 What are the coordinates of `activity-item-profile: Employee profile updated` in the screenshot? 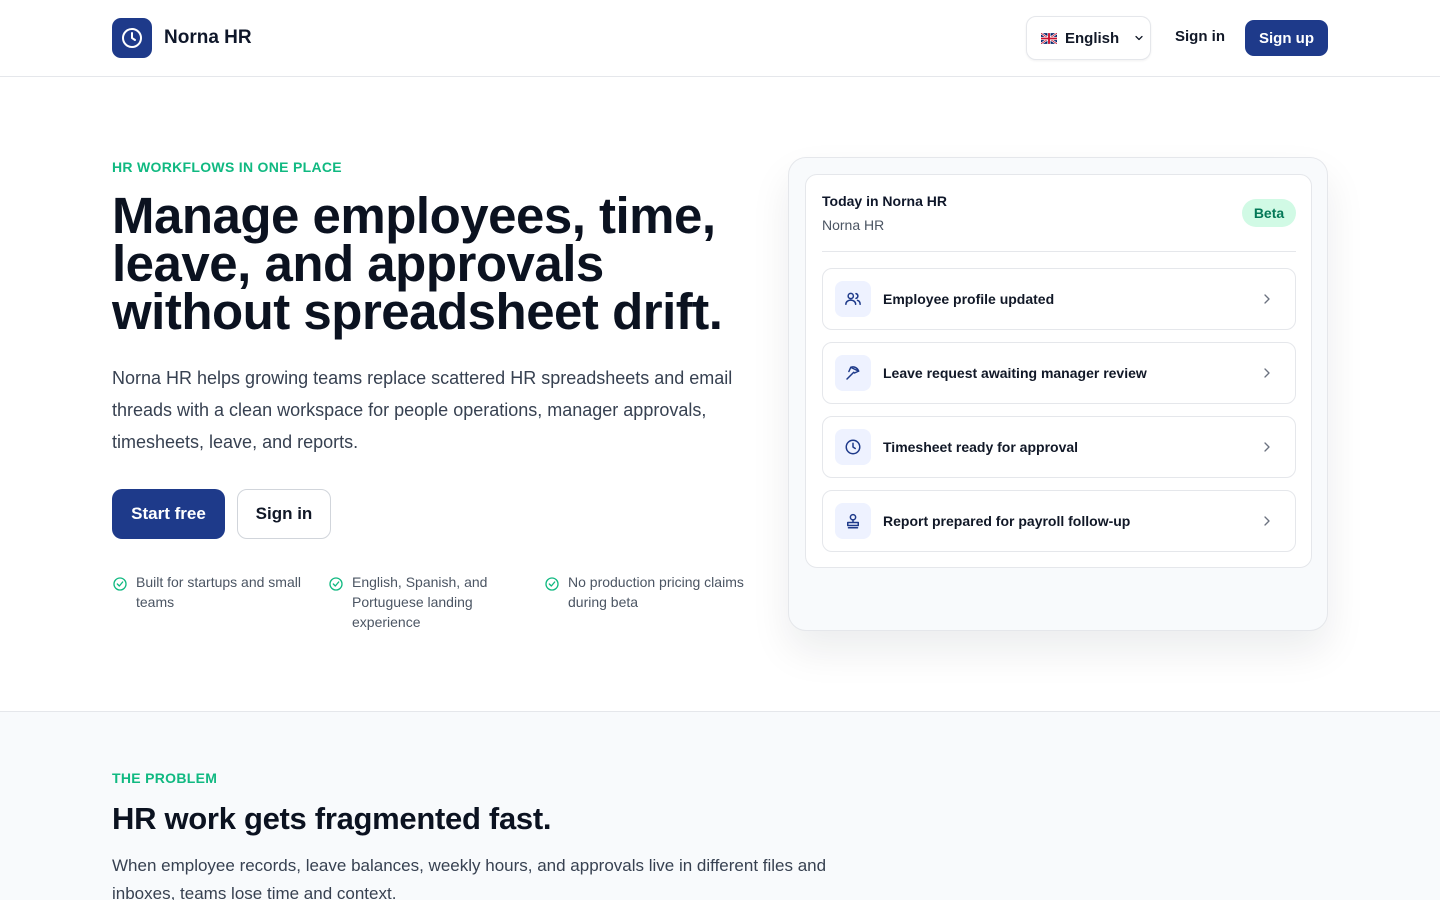 It's located at (1059, 299).